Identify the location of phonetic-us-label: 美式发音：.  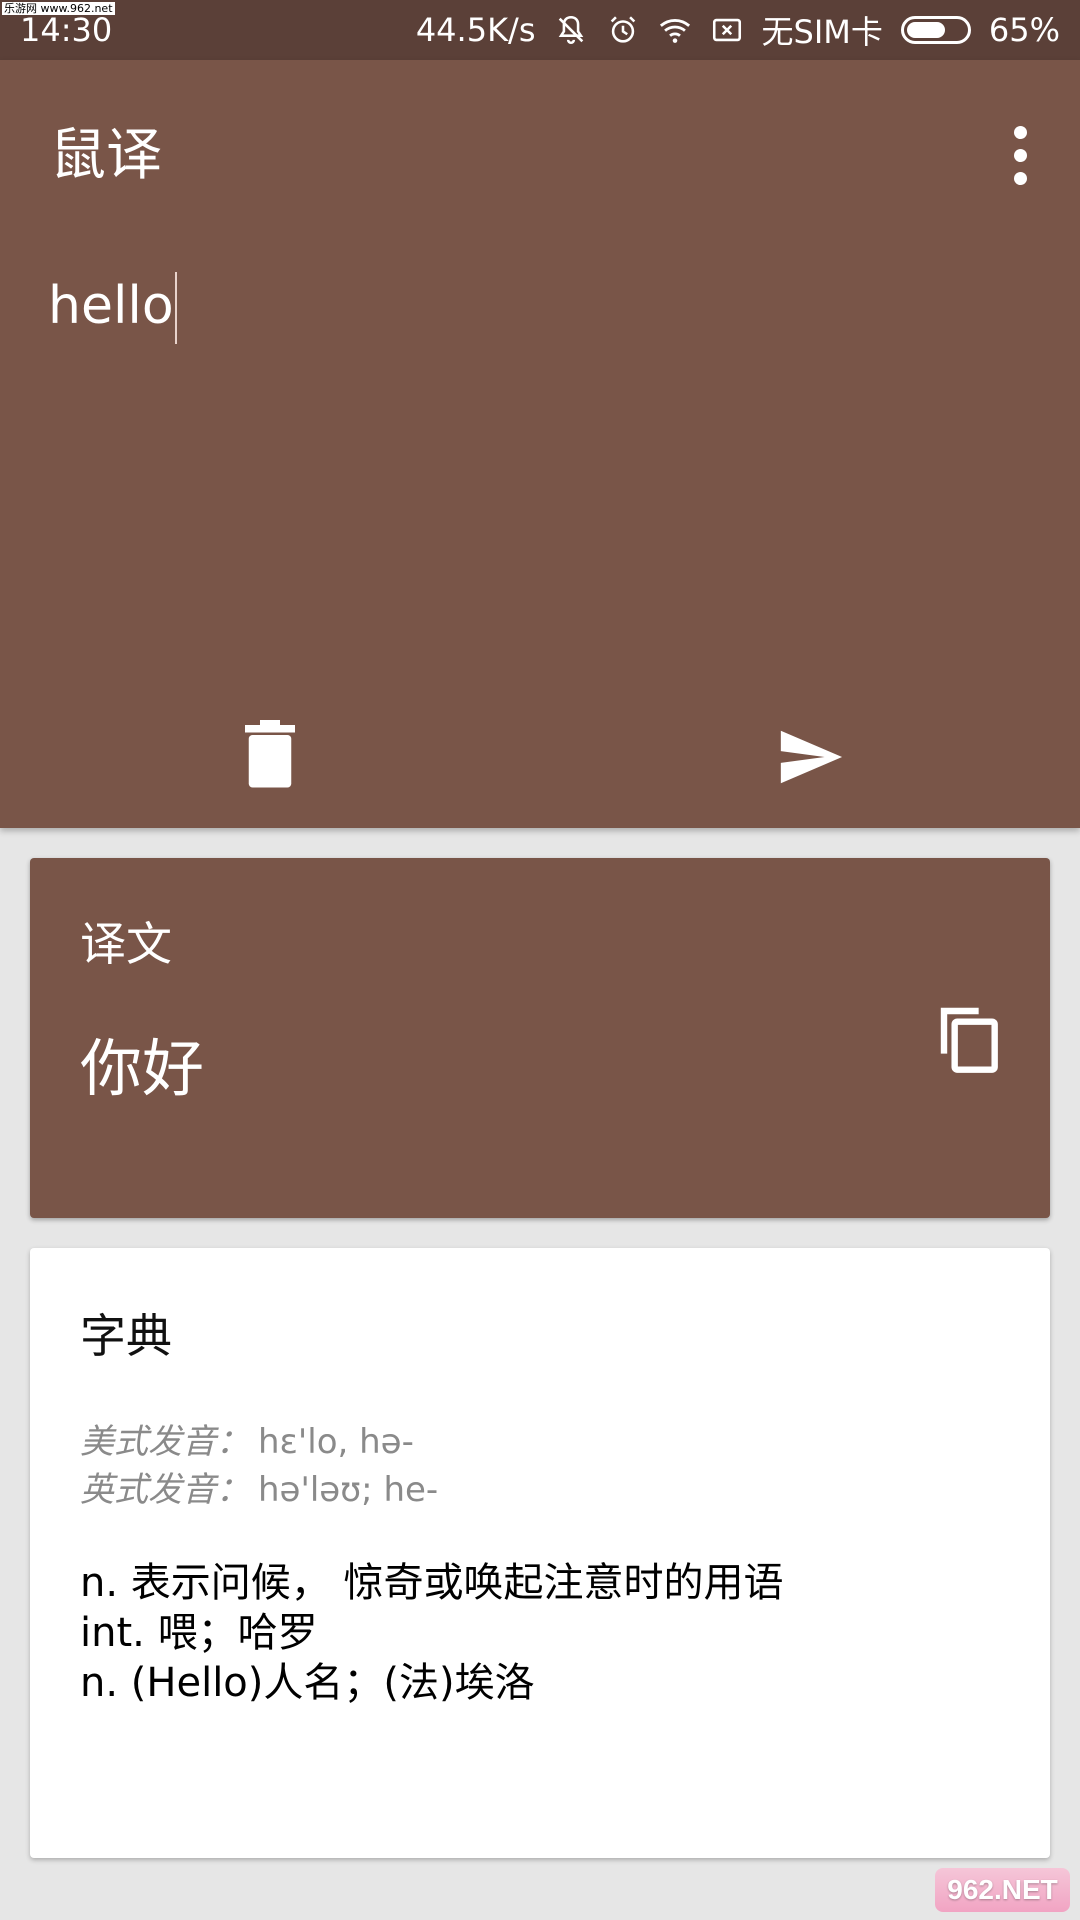
(165, 1442).